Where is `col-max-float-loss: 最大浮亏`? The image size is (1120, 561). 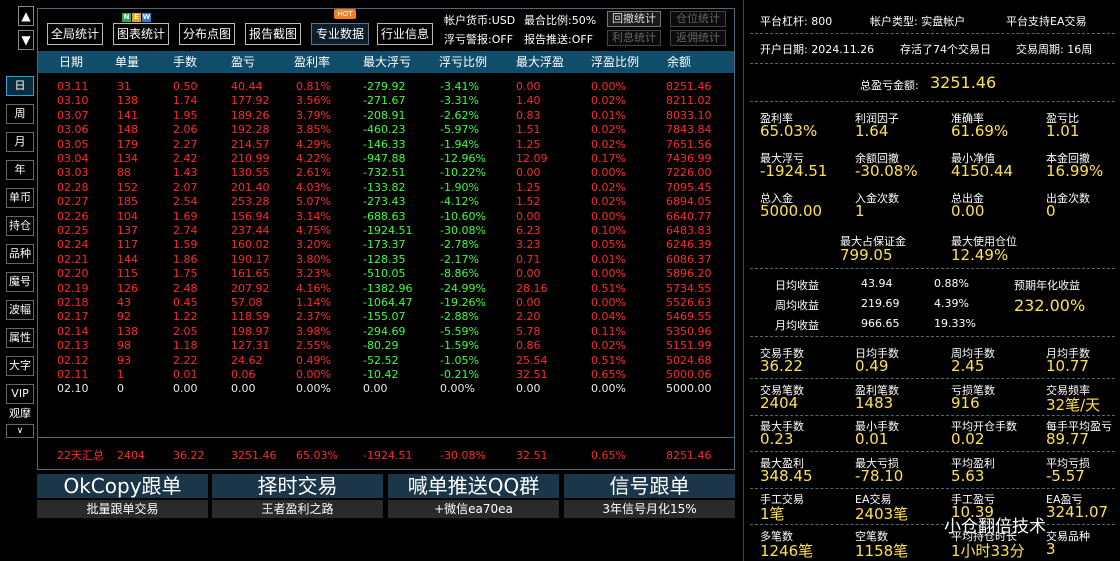
col-max-float-loss: 最大浮亏 is located at coordinates (387, 62).